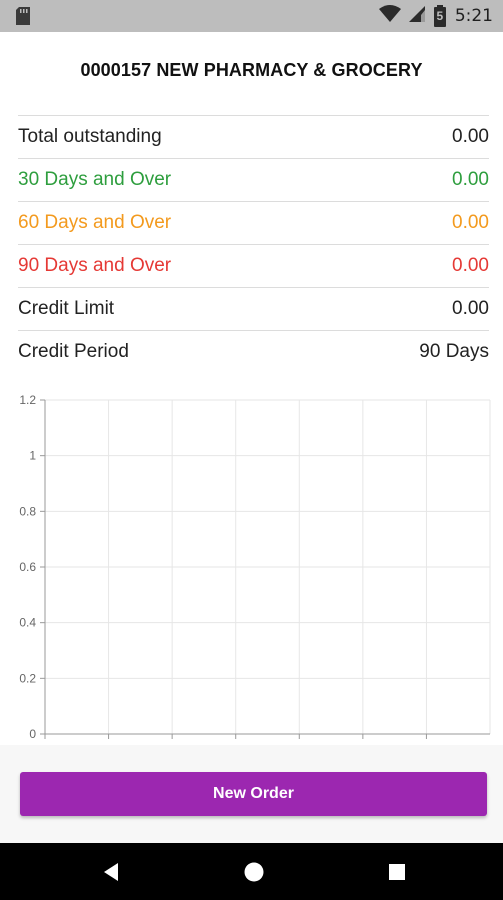  Describe the element at coordinates (397, 872) in the screenshot. I see `recents-icon` at that location.